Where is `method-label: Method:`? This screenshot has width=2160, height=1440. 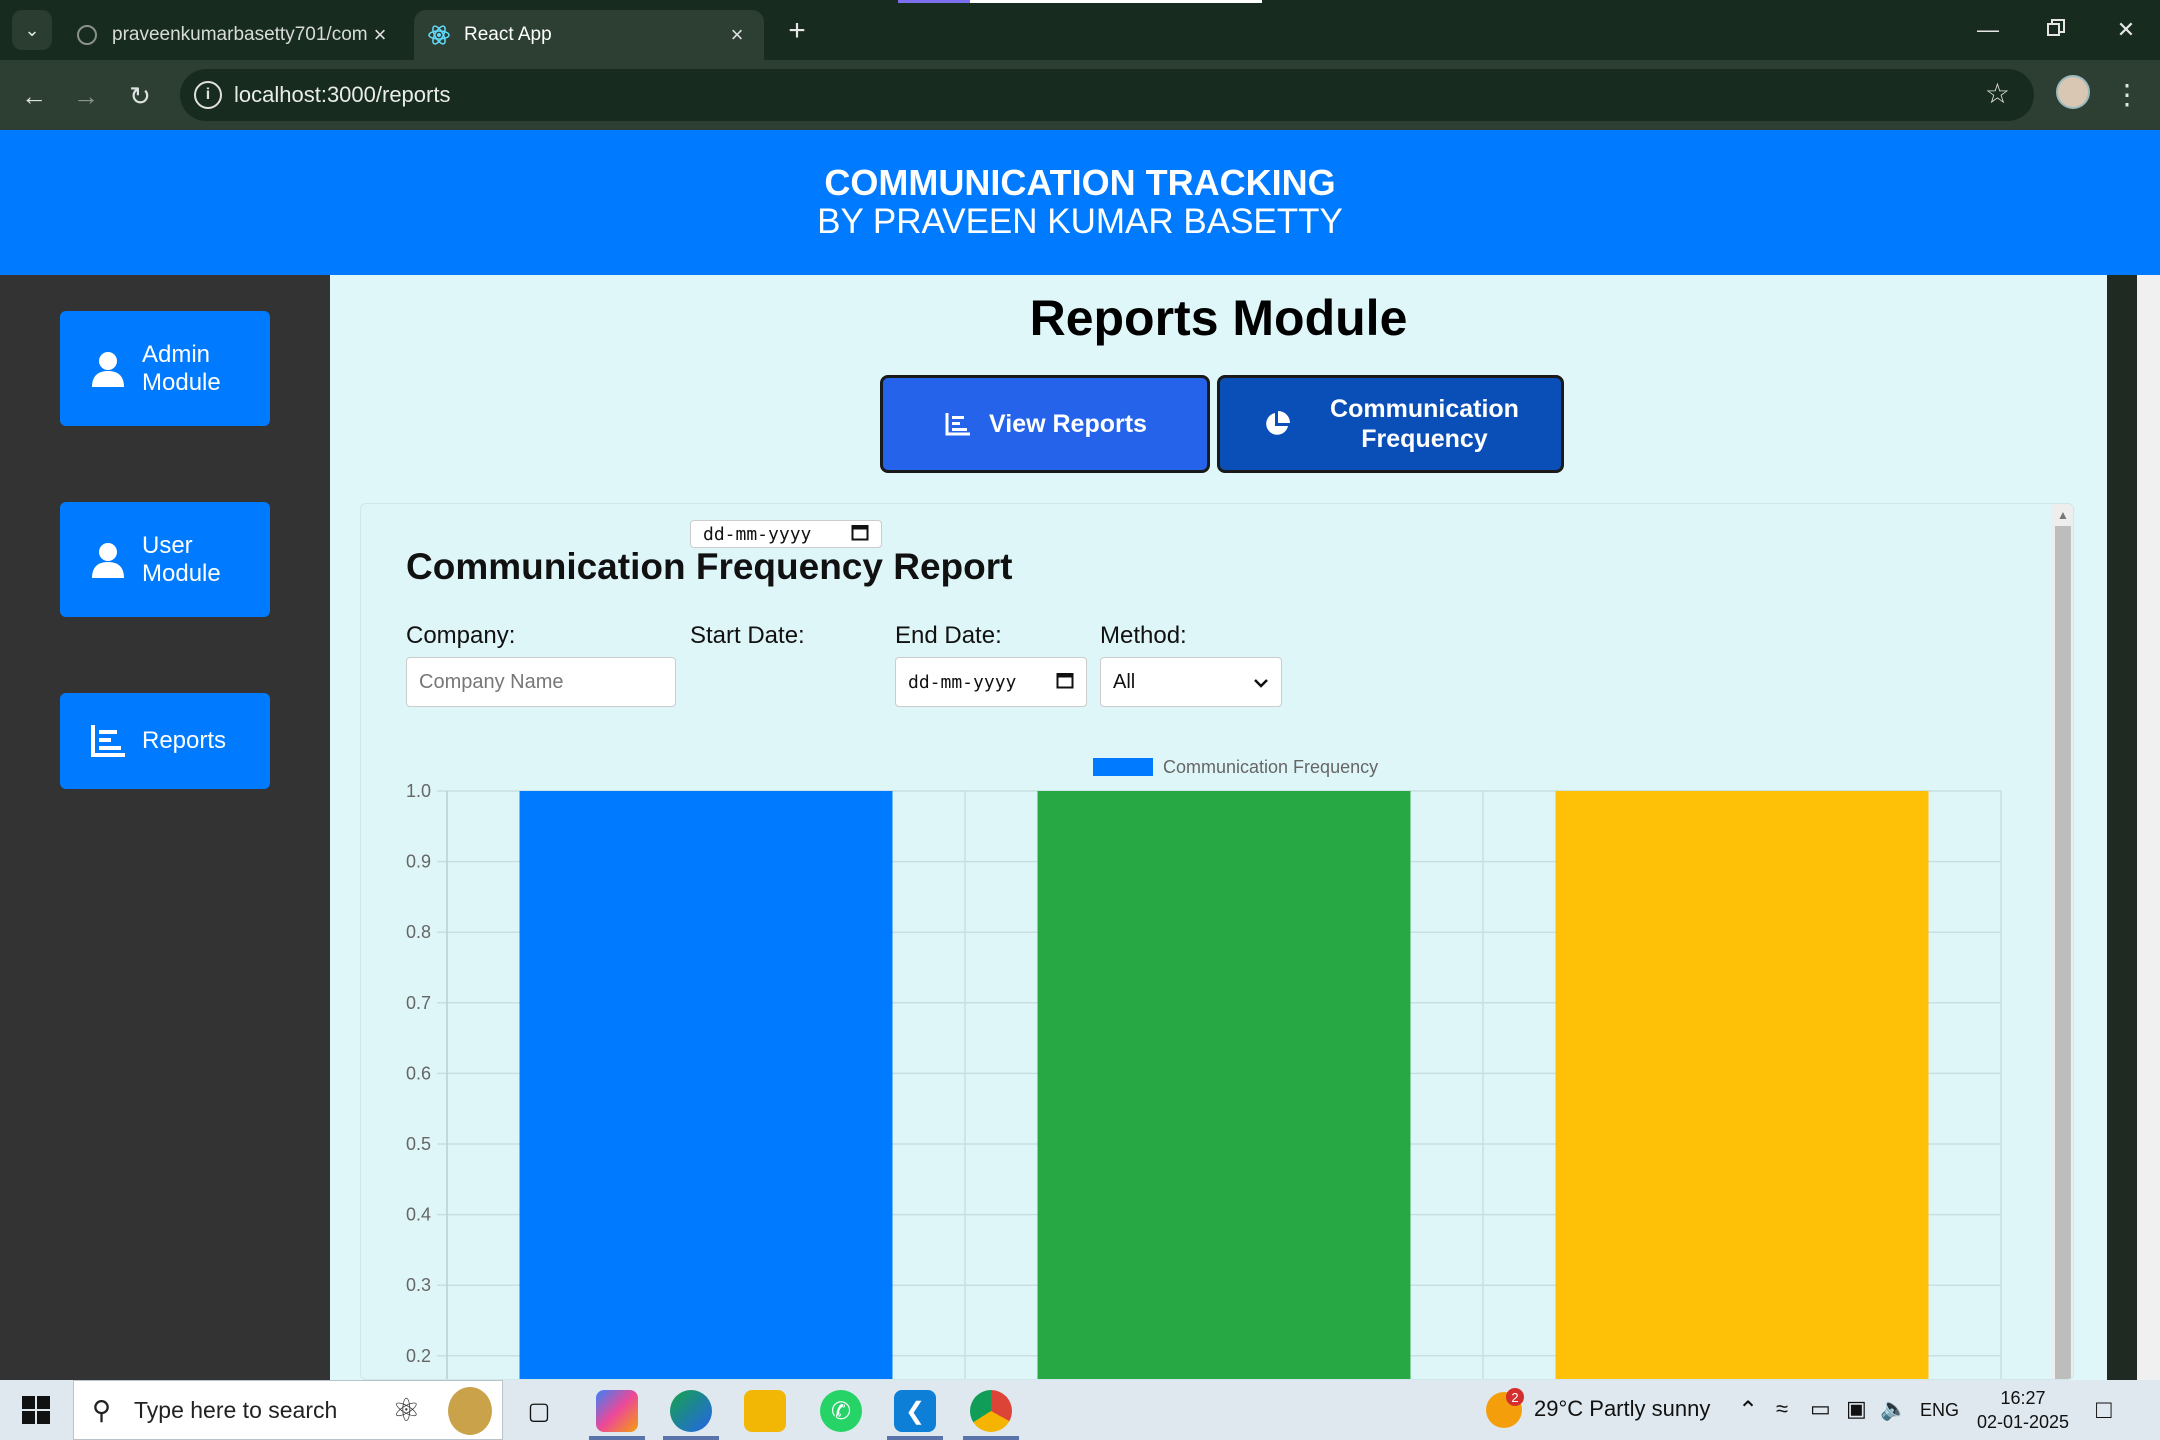
method-label: Method: is located at coordinates (1143, 635).